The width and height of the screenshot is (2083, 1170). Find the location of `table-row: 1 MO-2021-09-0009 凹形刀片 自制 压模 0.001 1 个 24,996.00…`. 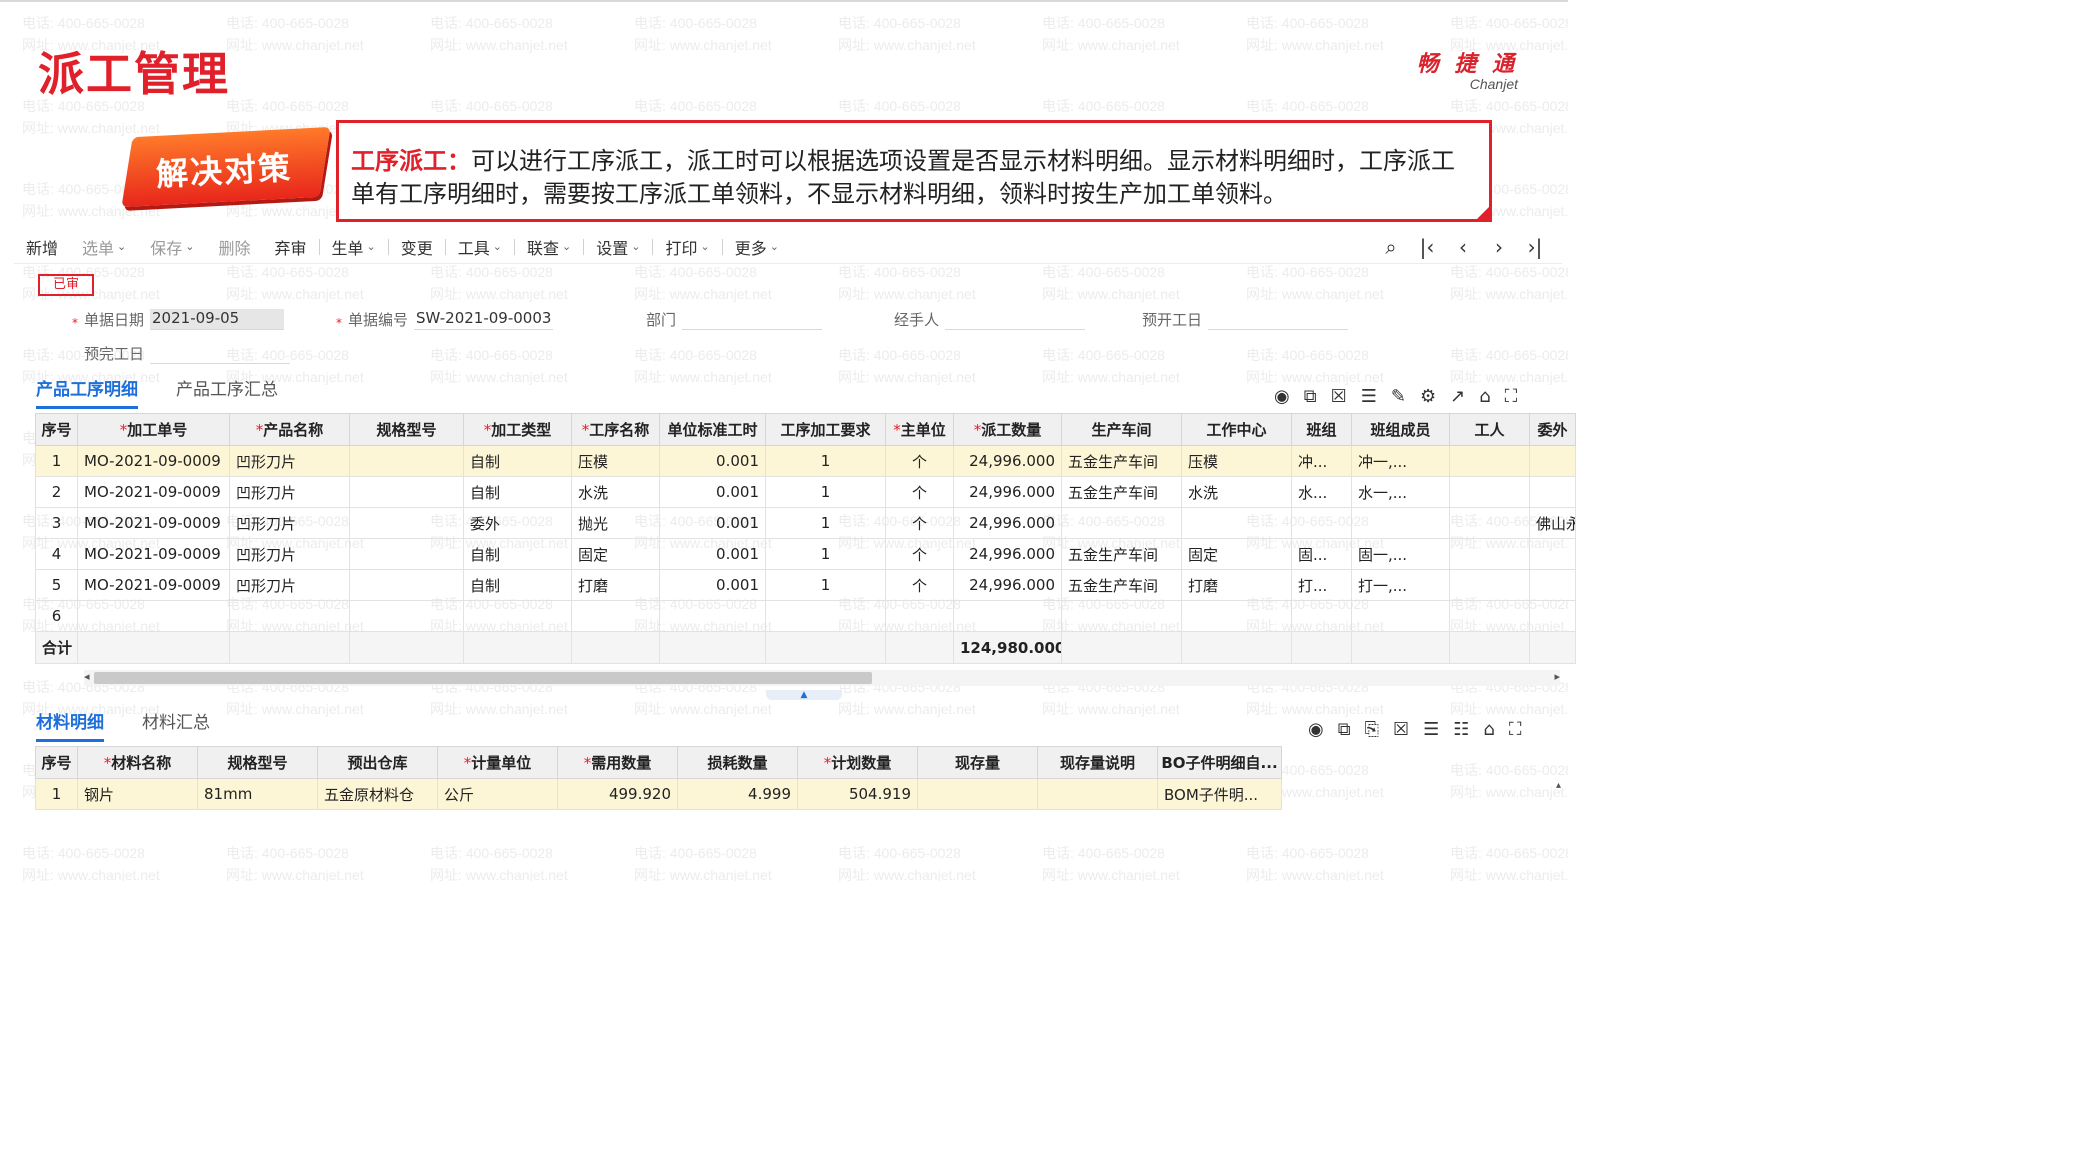

table-row: 1 MO-2021-09-0009 凹形刀片 自制 压模 0.001 1 个 24,996.00… is located at coordinates (805, 461).